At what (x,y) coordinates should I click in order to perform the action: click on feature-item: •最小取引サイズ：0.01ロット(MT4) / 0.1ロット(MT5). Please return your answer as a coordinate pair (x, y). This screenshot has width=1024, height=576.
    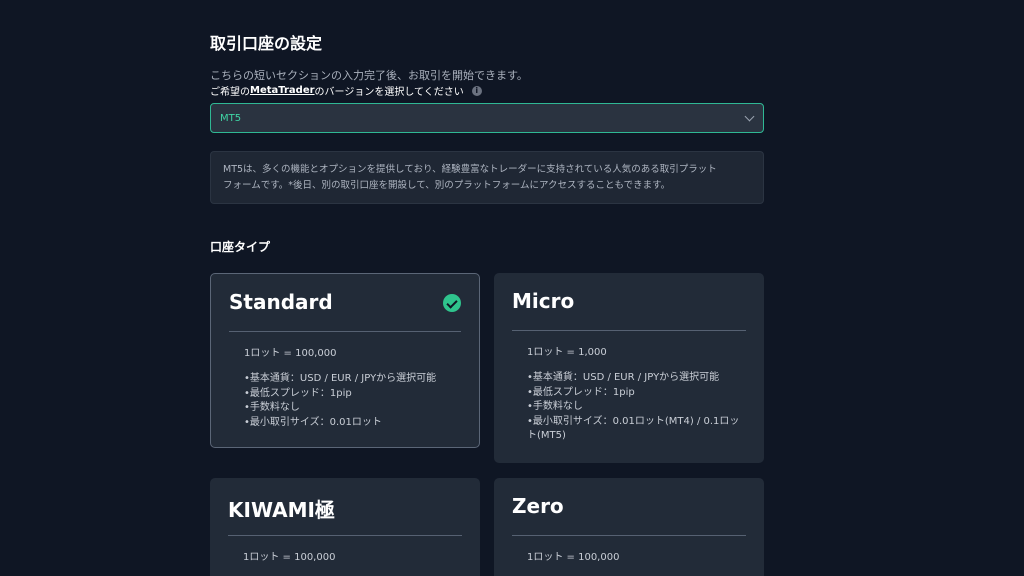
    Looking at the image, I should click on (633, 428).